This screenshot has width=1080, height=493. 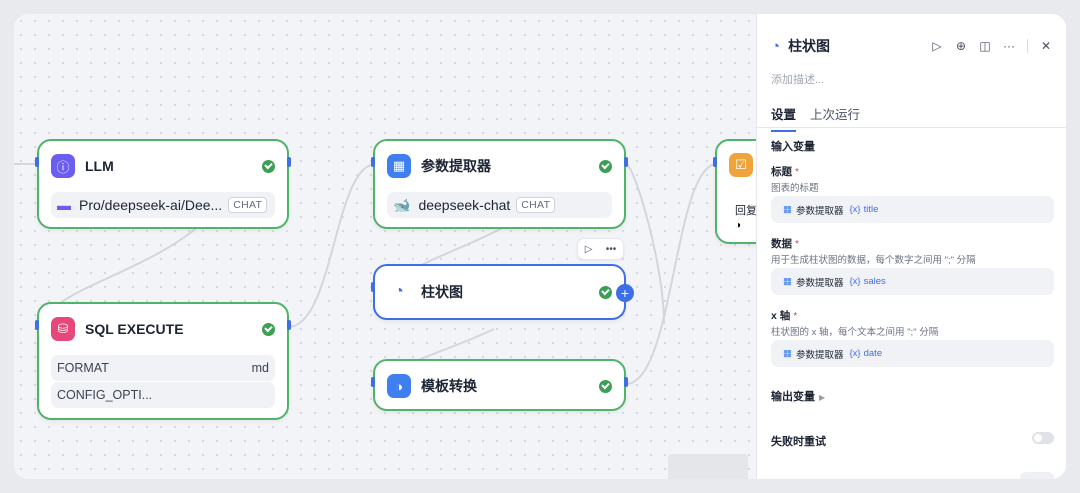 What do you see at coordinates (912, 209) in the screenshot?
I see `variable-selector-title: ▦ 参数提取器 {x} title` at bounding box center [912, 209].